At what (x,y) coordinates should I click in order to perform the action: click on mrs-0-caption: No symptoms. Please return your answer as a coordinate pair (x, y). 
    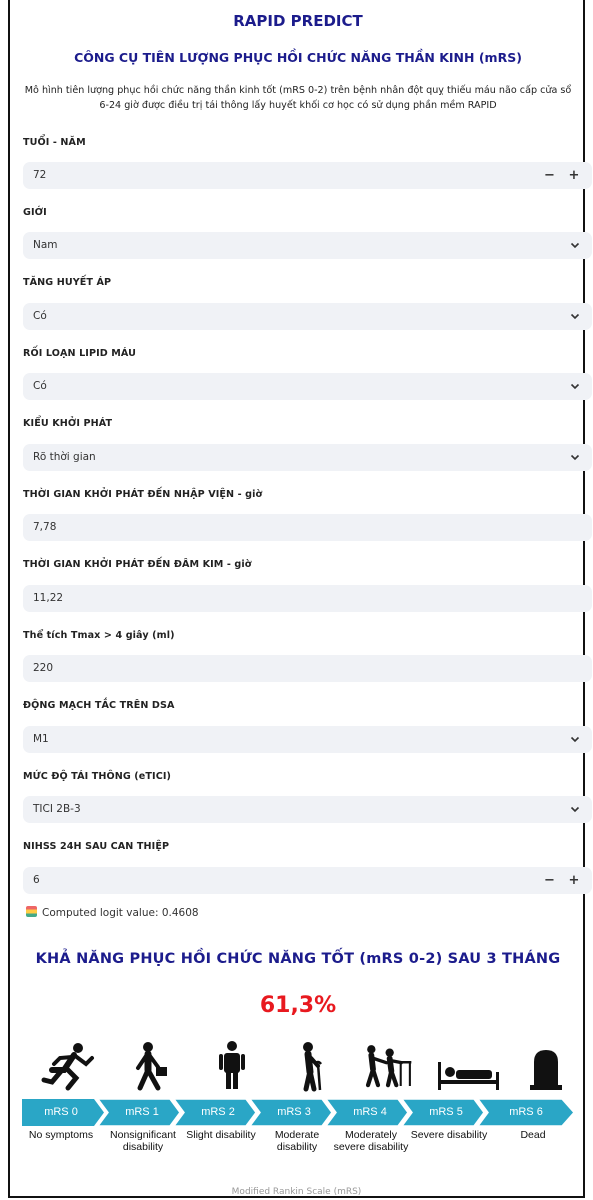
    Looking at the image, I should click on (61, 1135).